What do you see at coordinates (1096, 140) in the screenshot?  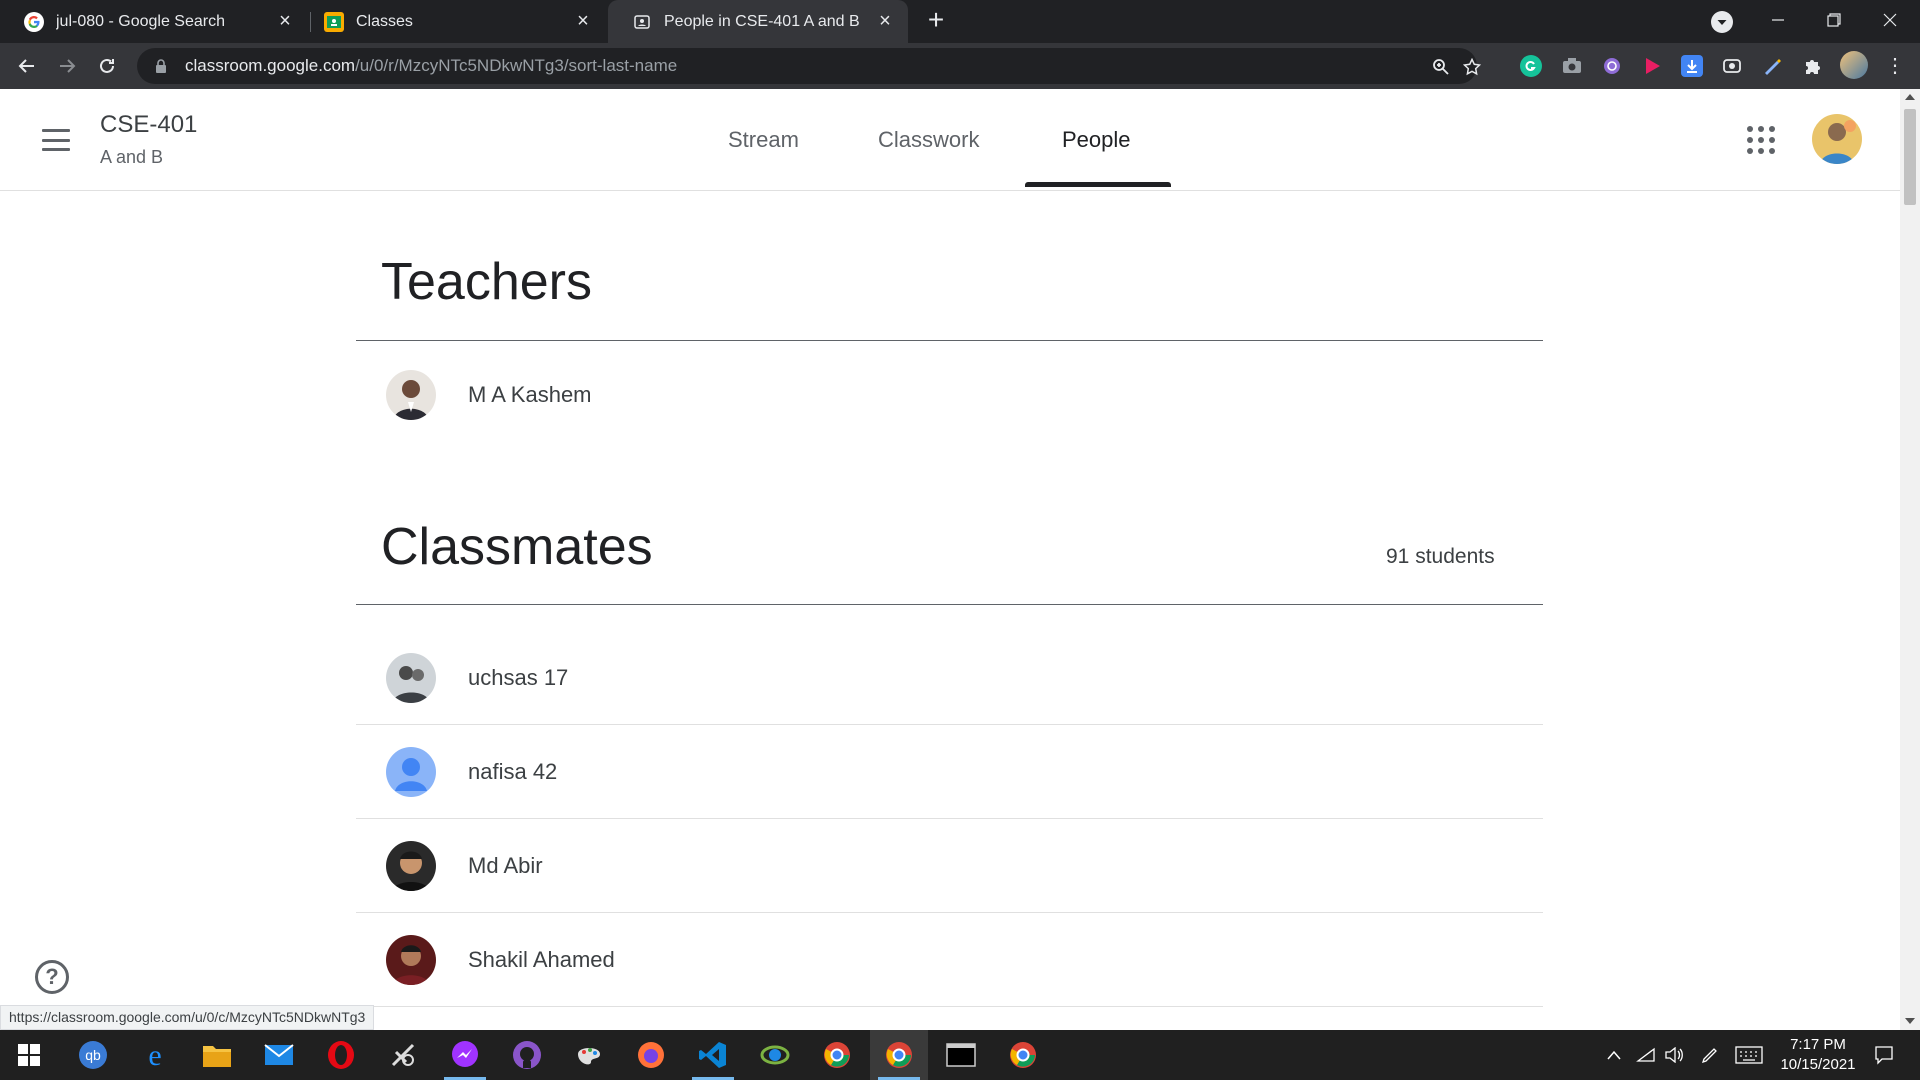 I see `tab-people: People` at bounding box center [1096, 140].